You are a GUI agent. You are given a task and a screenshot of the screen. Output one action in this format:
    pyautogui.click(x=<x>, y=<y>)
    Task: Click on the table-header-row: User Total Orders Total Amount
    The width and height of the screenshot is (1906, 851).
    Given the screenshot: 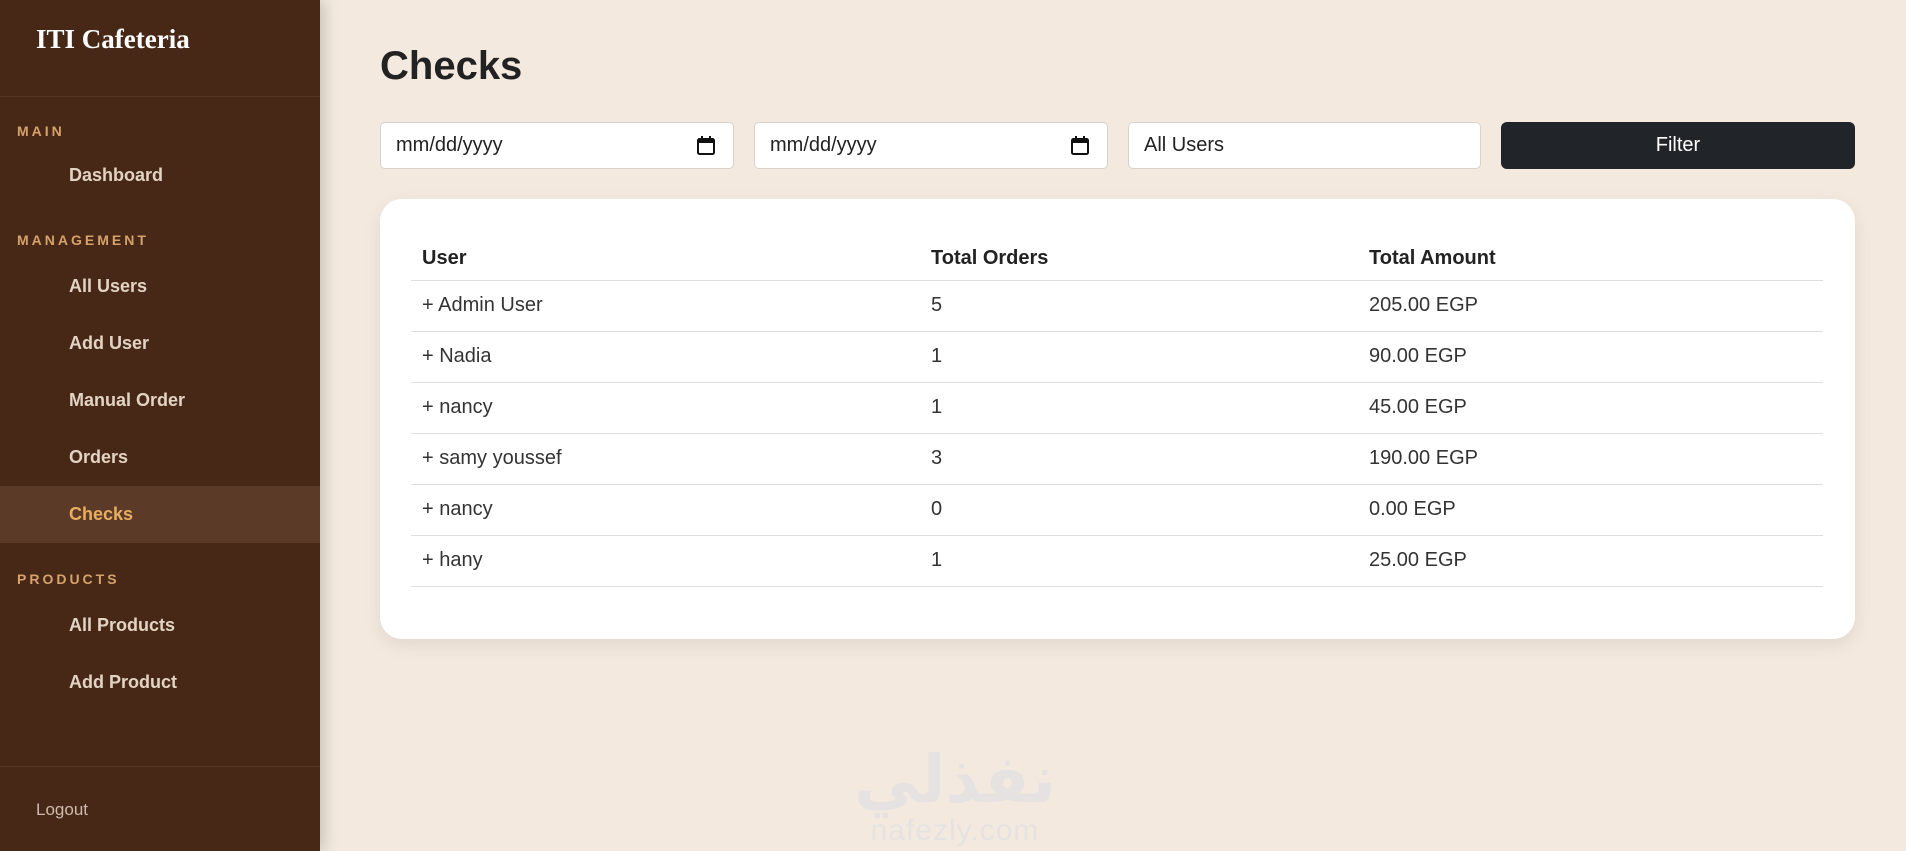 What is the action you would take?
    pyautogui.click(x=1117, y=255)
    